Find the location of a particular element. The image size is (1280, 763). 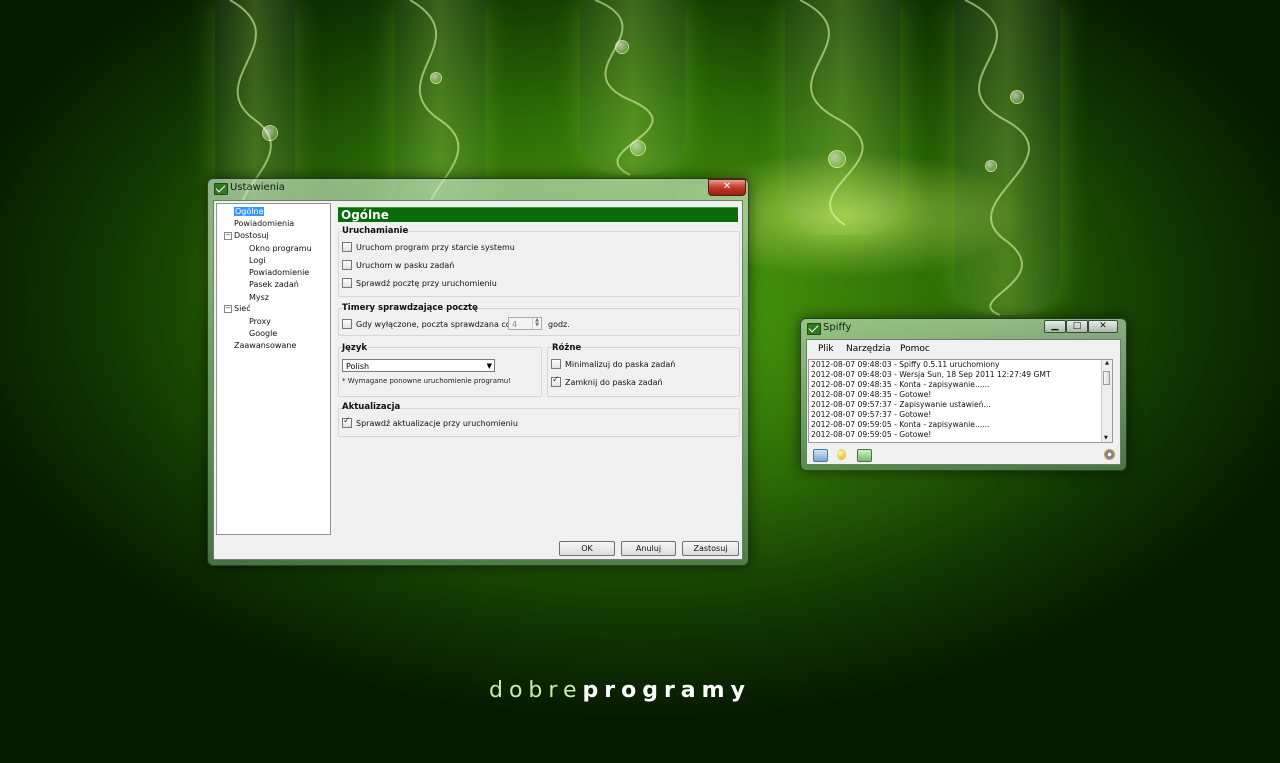

update-group-label: Aktualizacja is located at coordinates (371, 407).